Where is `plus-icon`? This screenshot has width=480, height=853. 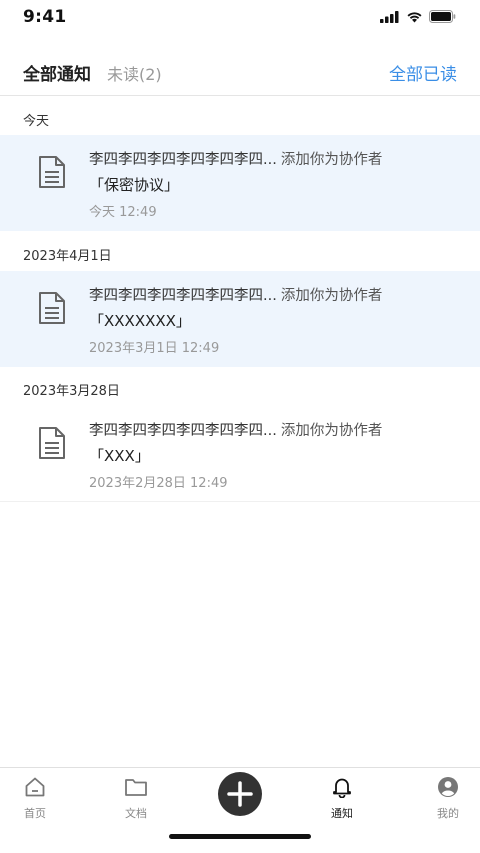
plus-icon is located at coordinates (240, 794).